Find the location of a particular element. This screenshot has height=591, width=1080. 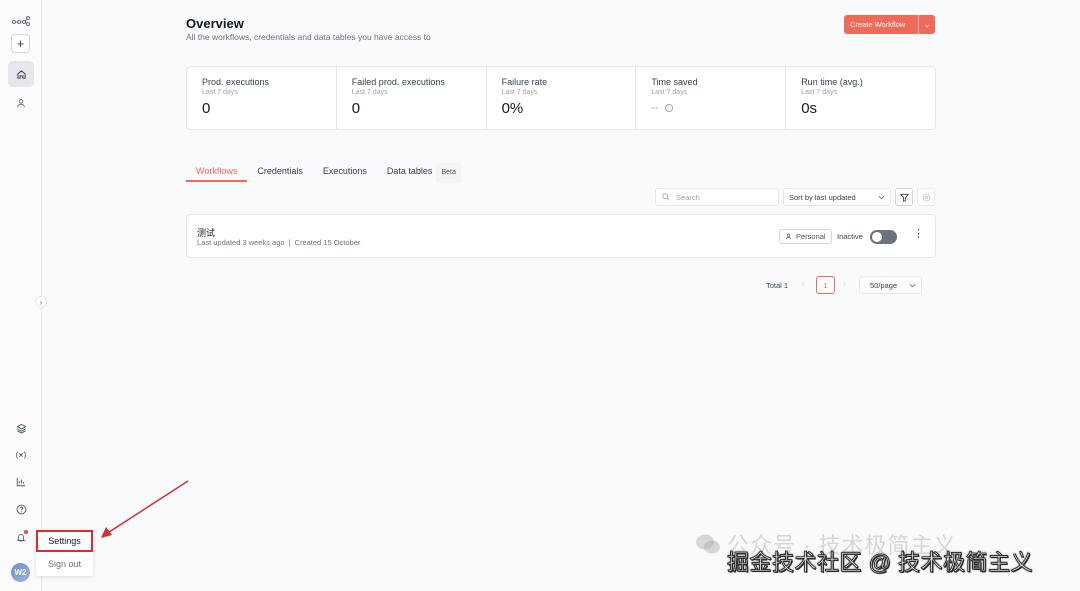

page-title: Overview is located at coordinates (215, 23).